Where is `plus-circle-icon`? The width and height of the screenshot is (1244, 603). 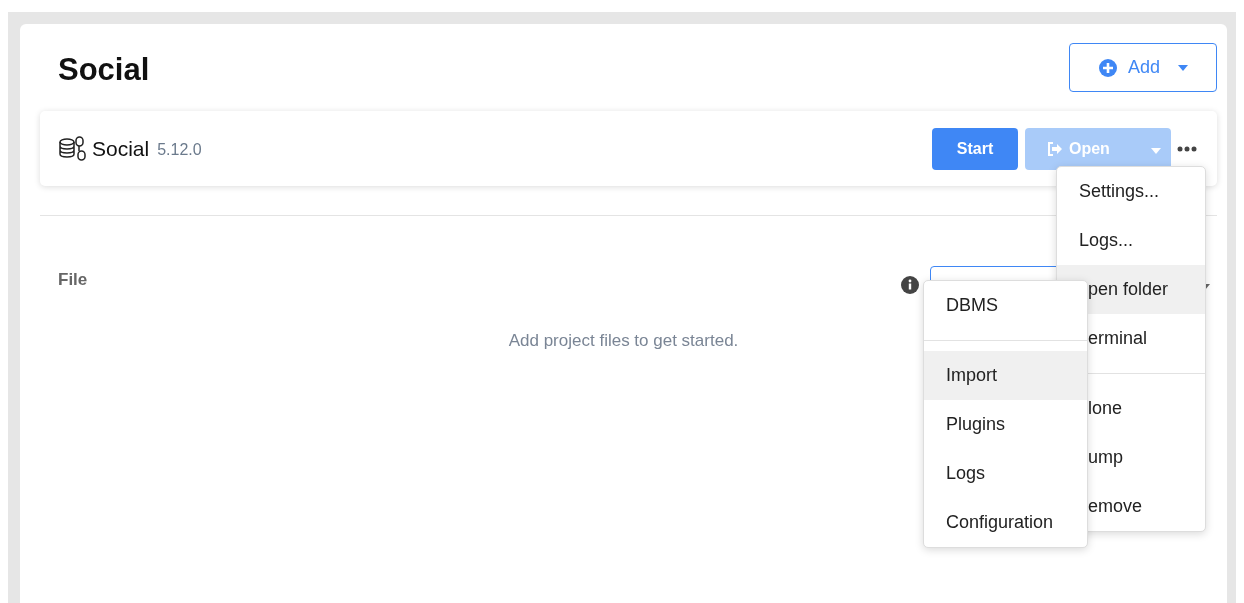 plus-circle-icon is located at coordinates (1108, 67).